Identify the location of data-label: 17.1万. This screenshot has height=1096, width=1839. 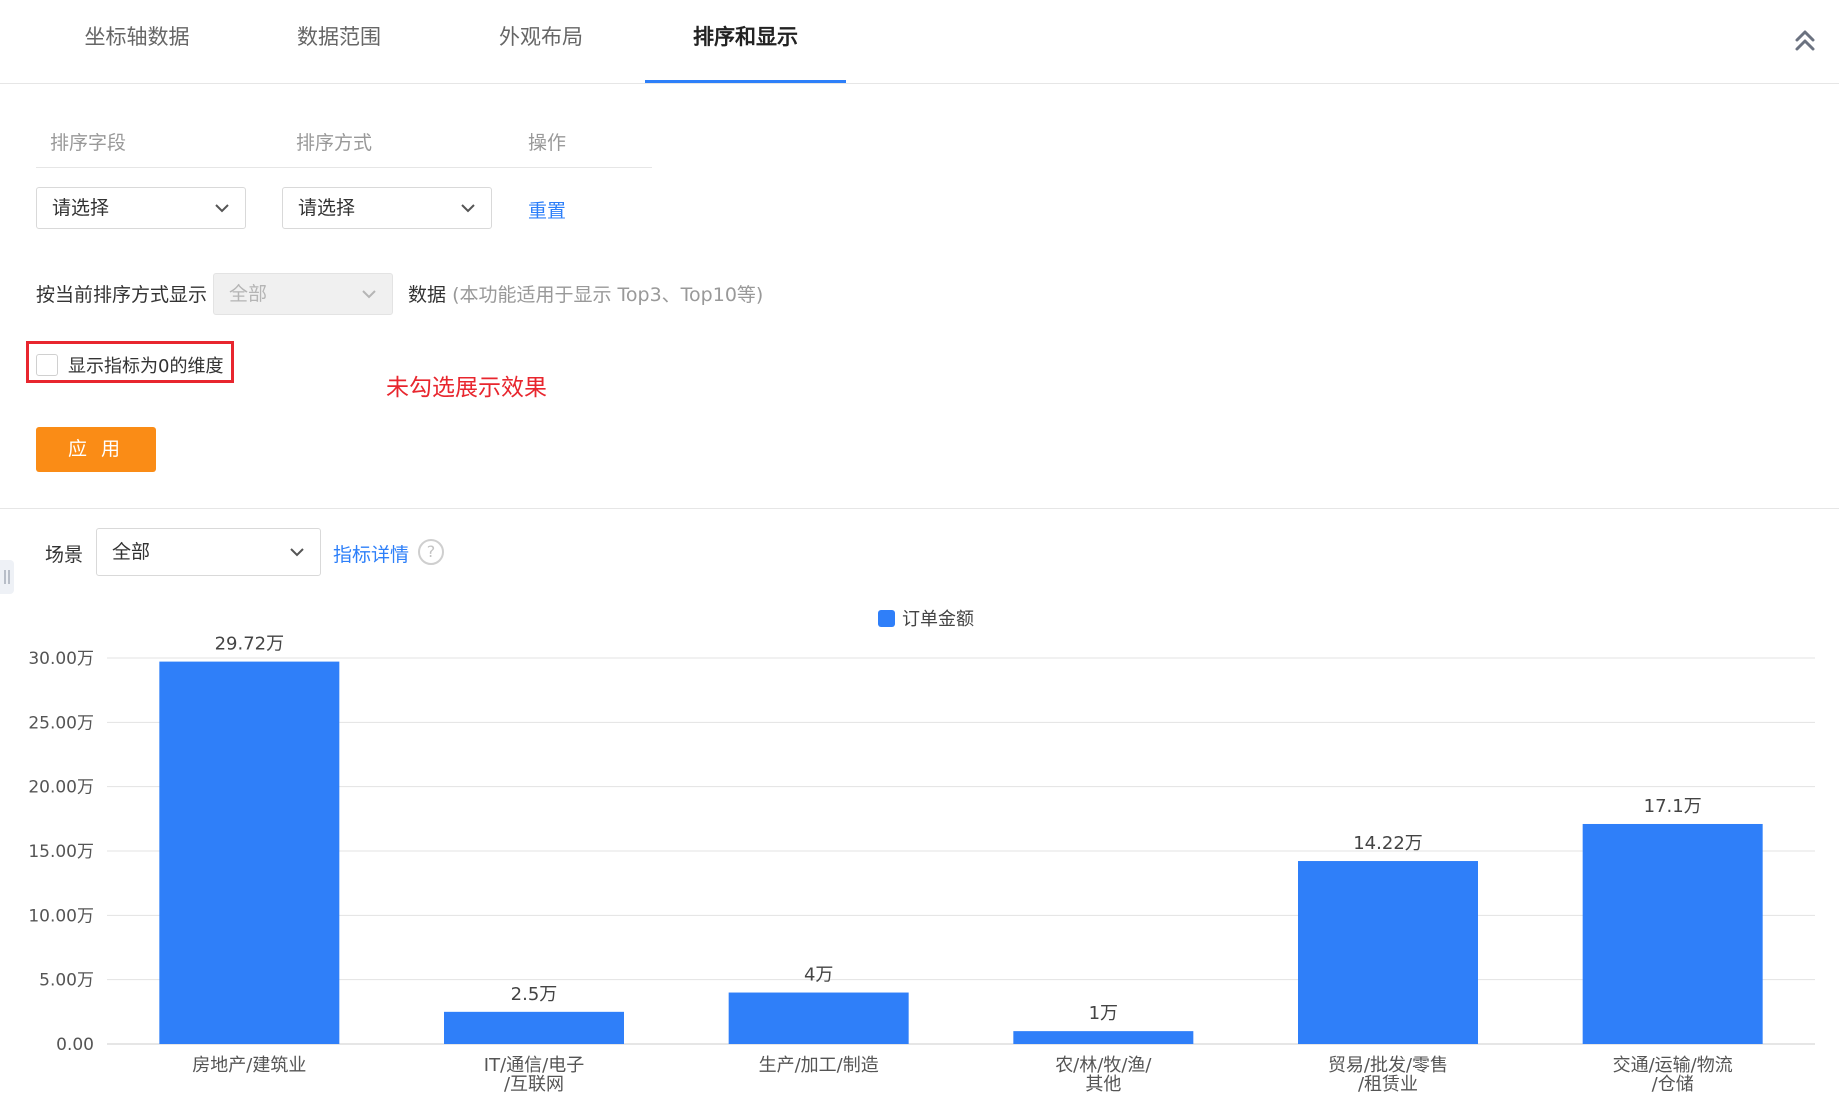
(1673, 806).